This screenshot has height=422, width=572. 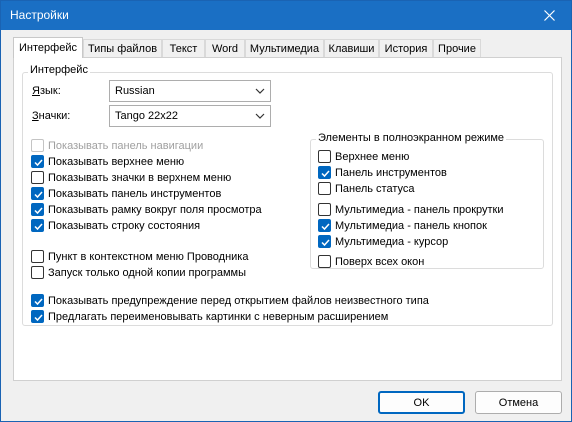 What do you see at coordinates (411, 225) in the screenshot?
I see `checkbox-label: Мультимедиа - панель кнопок` at bounding box center [411, 225].